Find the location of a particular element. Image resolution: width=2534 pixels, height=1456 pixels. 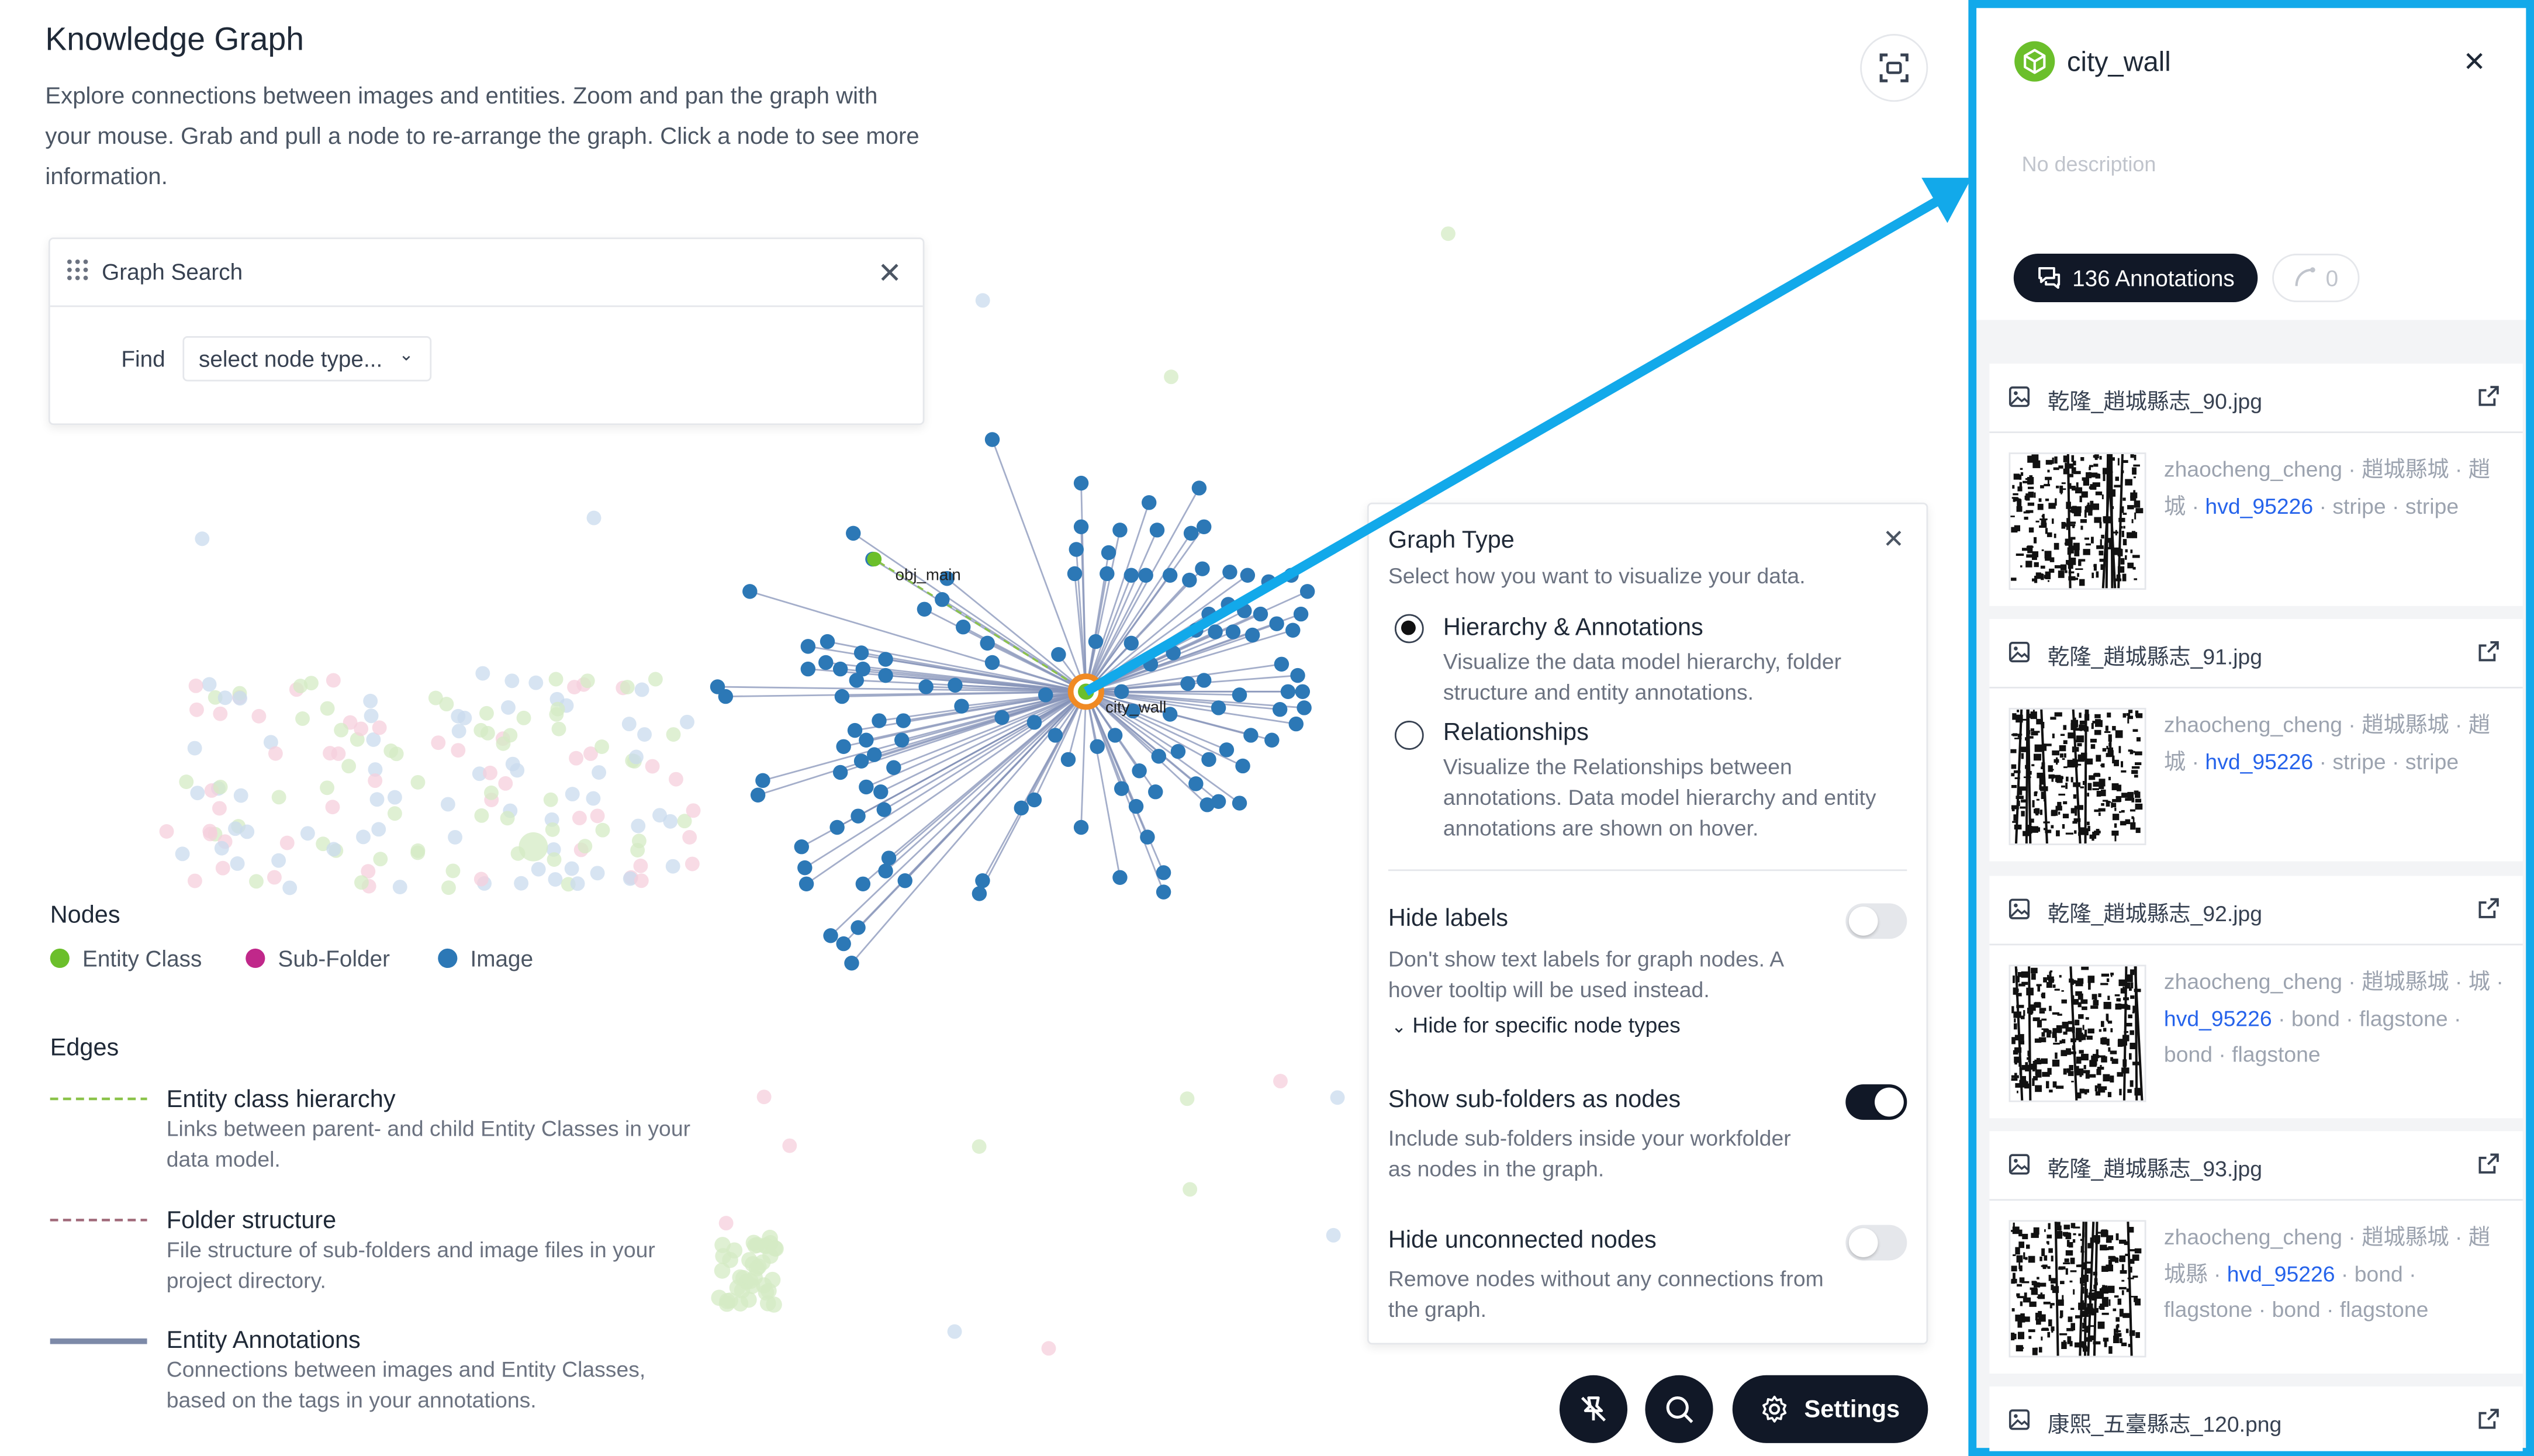

hide-specific-node-types: ⌄ Hide for specific node types is located at coordinates (1535, 1025).